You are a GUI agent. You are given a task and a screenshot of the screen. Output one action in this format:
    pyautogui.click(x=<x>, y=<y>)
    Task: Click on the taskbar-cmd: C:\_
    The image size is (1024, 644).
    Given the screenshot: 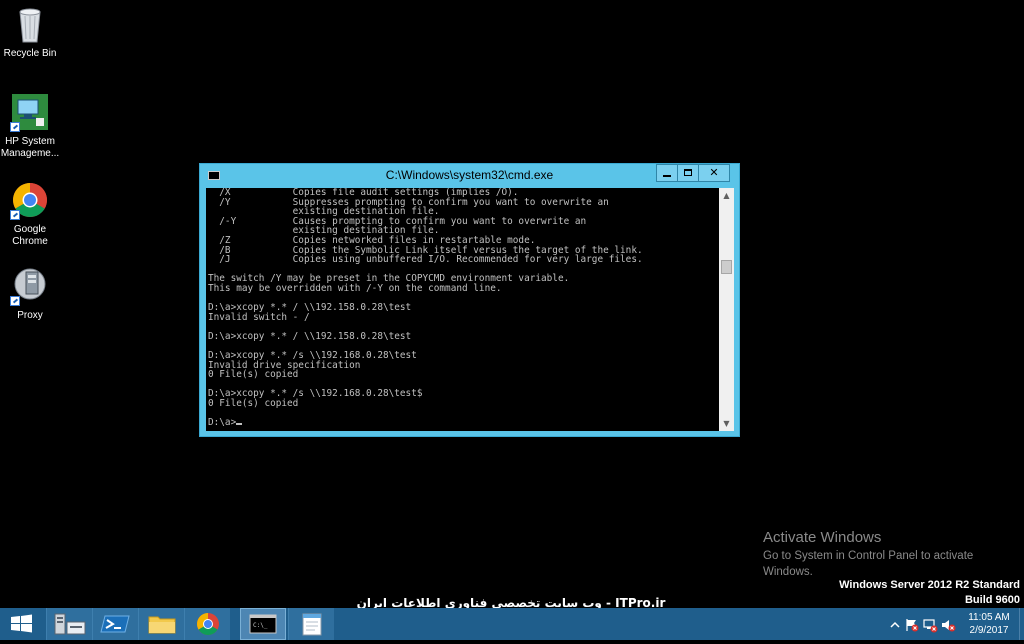 What is the action you would take?
    pyautogui.click(x=263, y=624)
    